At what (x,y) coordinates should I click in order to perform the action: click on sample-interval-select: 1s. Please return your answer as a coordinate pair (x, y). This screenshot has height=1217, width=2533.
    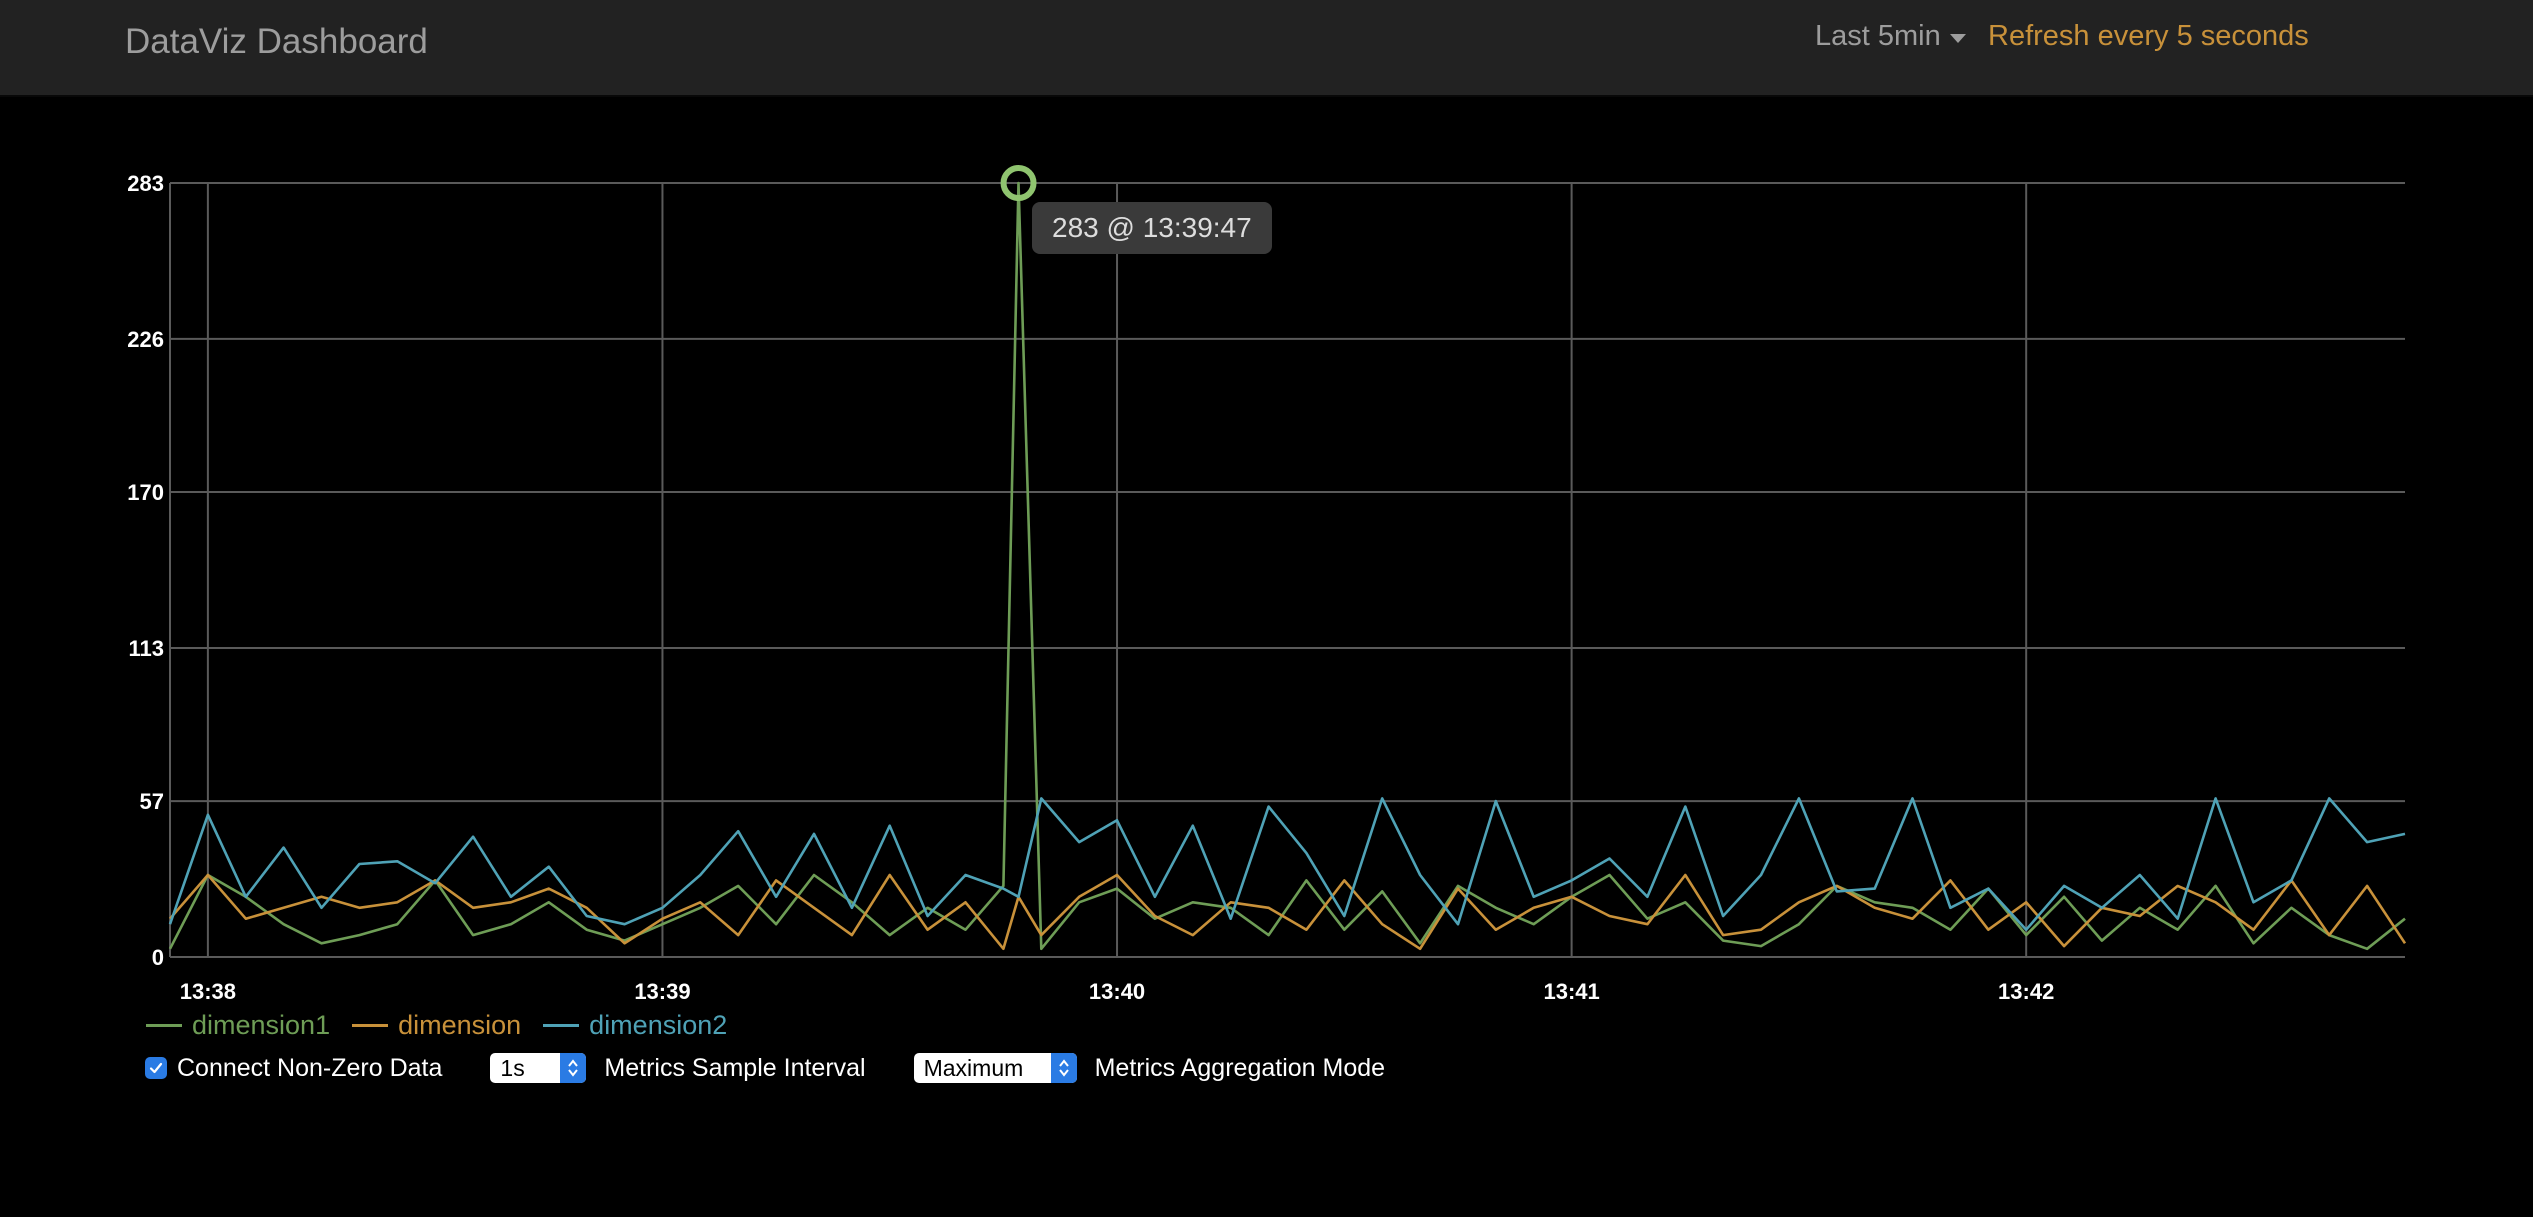
    Looking at the image, I should click on (538, 1068).